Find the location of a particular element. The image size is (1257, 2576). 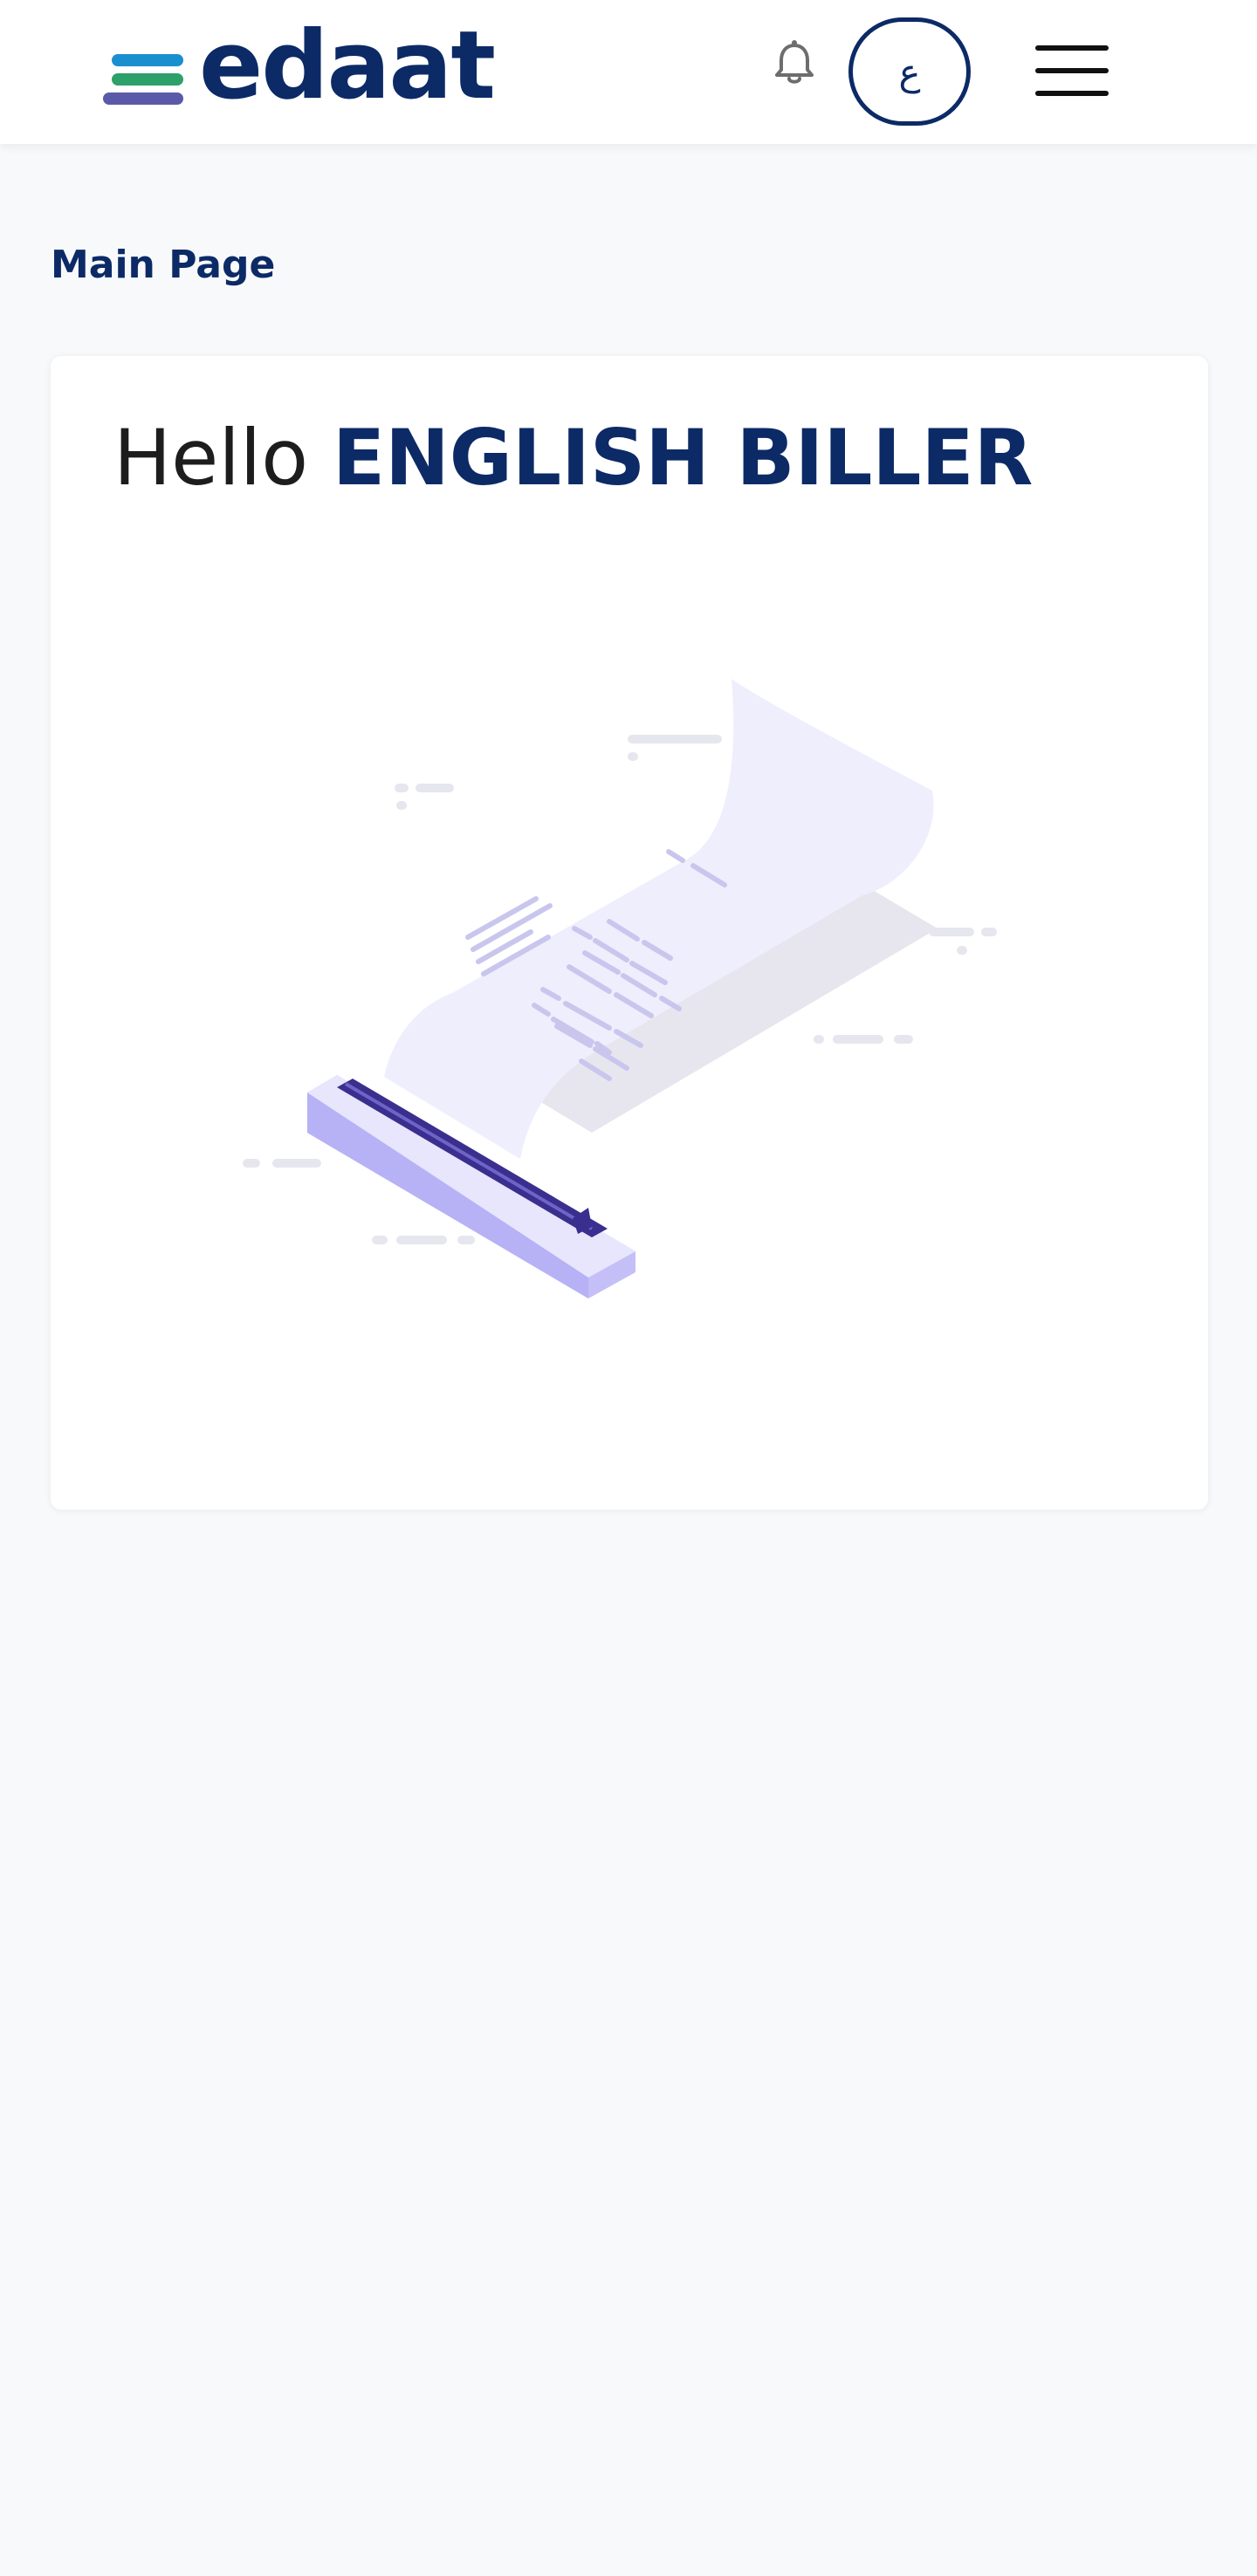

edaat-logo: edaat ® is located at coordinates (298, 68).